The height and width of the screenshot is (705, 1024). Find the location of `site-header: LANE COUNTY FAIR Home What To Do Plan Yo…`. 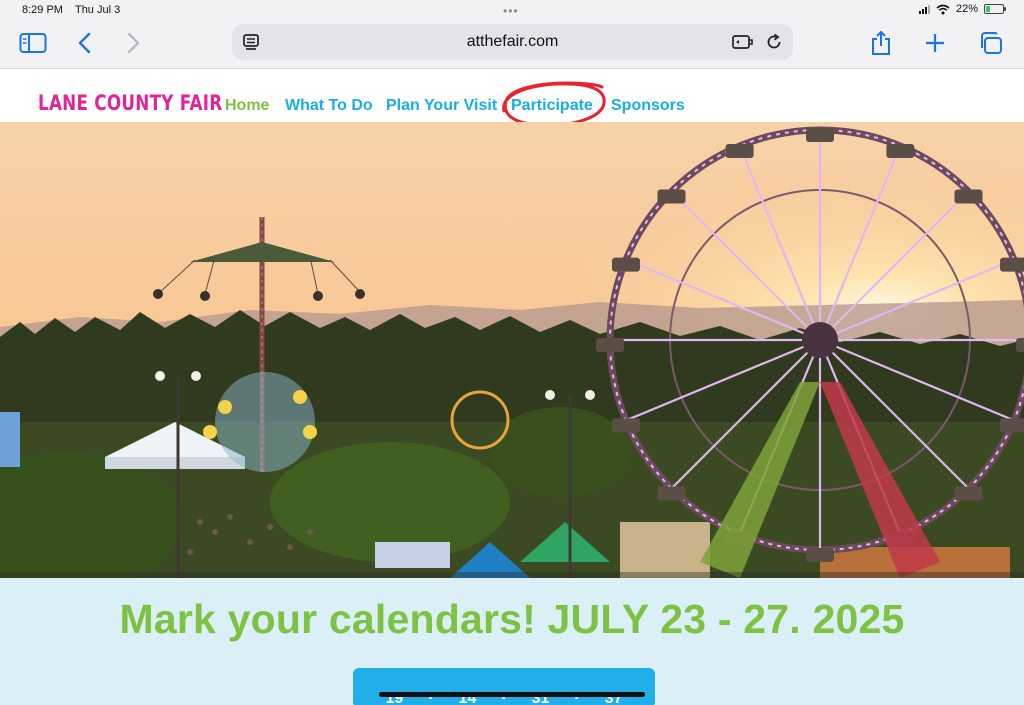

site-header: LANE COUNTY FAIR Home What To Do Plan Yo… is located at coordinates (512, 96).